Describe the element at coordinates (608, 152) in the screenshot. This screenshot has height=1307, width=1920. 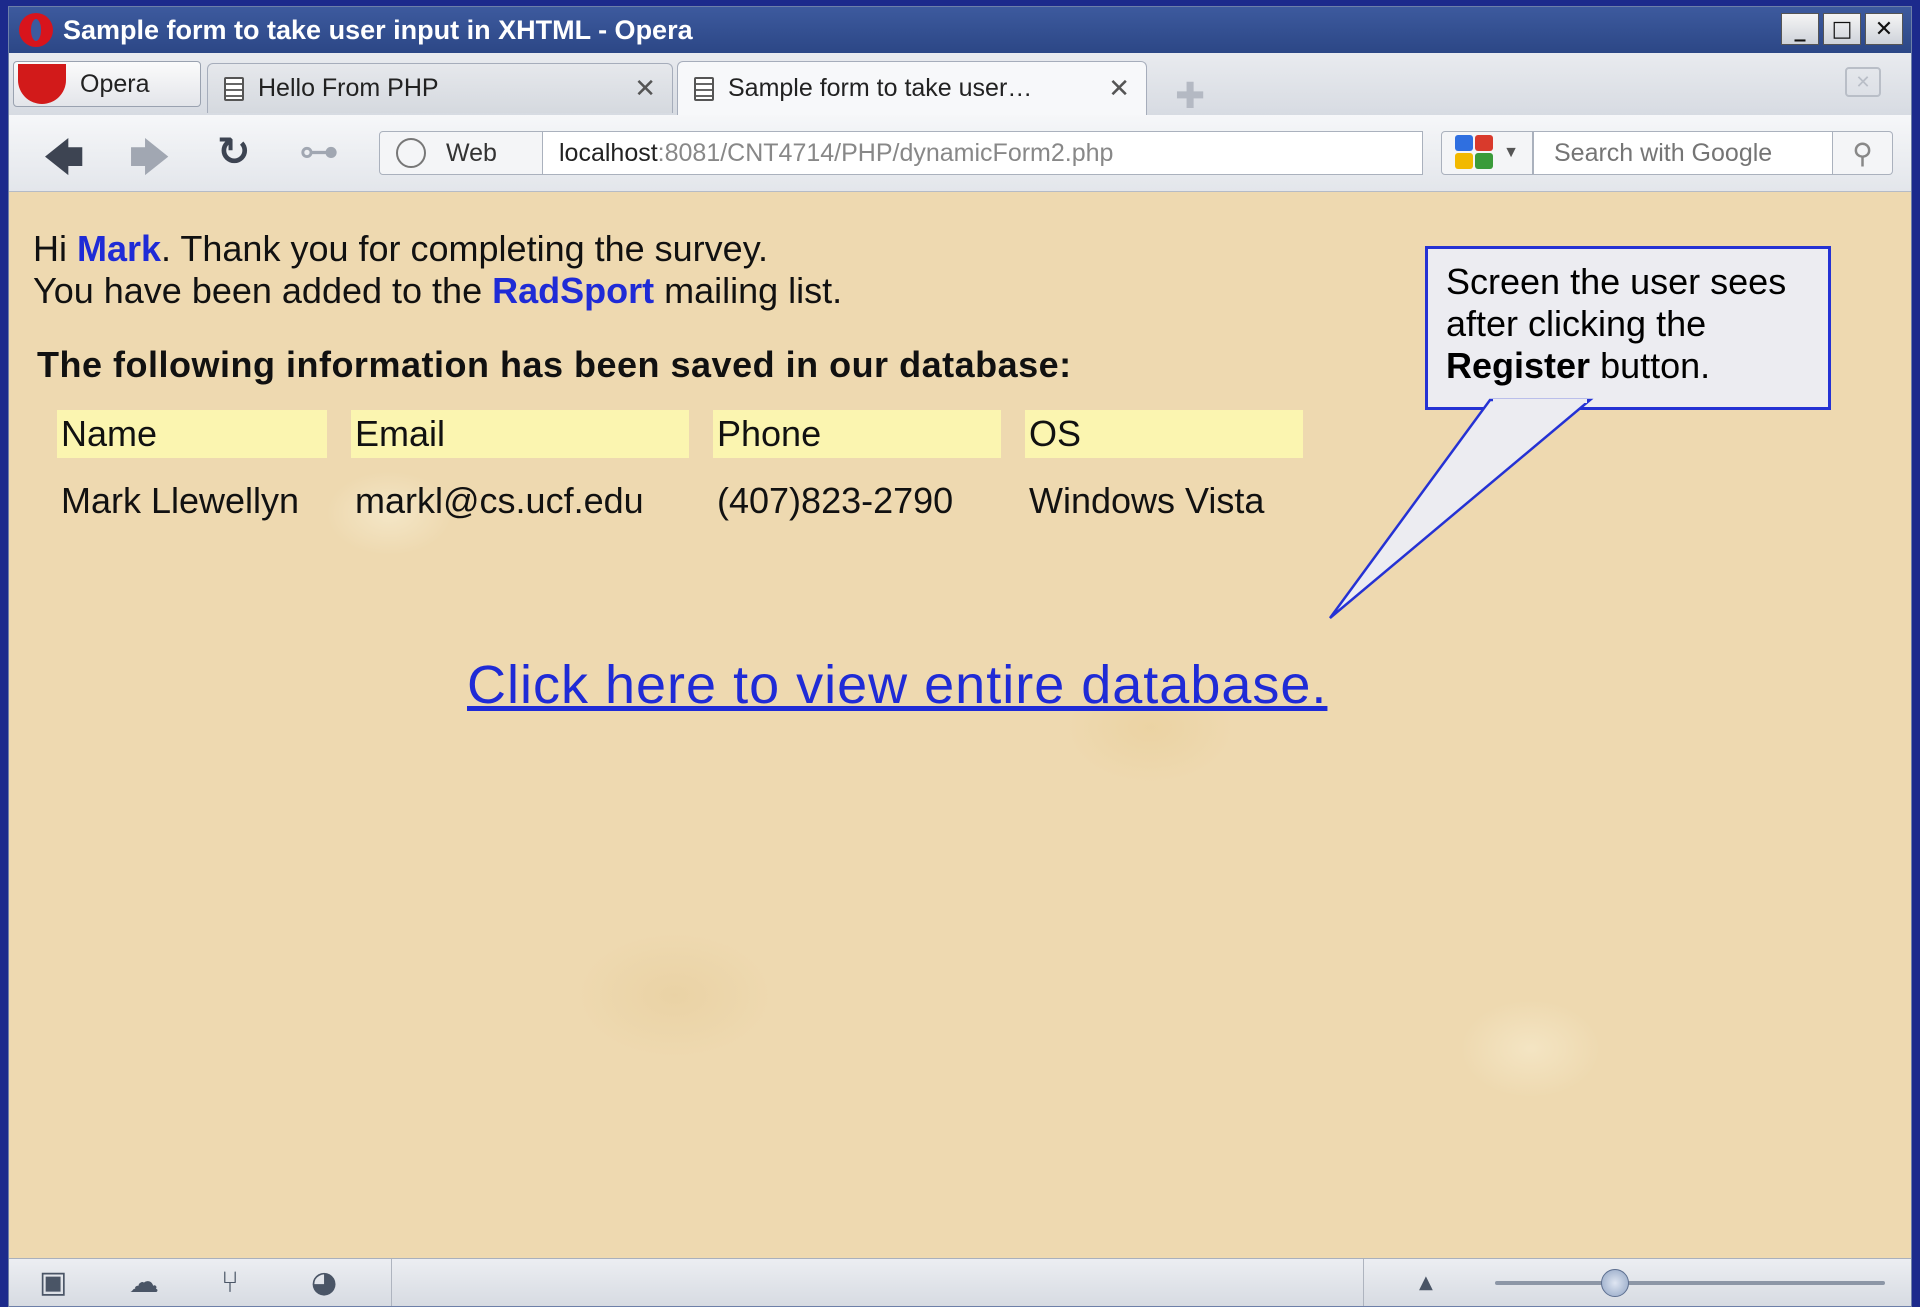
I see `address-host: localhost` at that location.